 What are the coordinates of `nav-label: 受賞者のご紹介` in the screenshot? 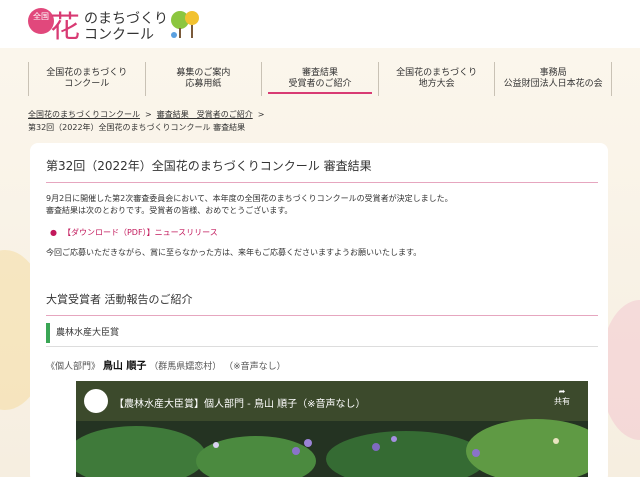 It's located at (320, 84).